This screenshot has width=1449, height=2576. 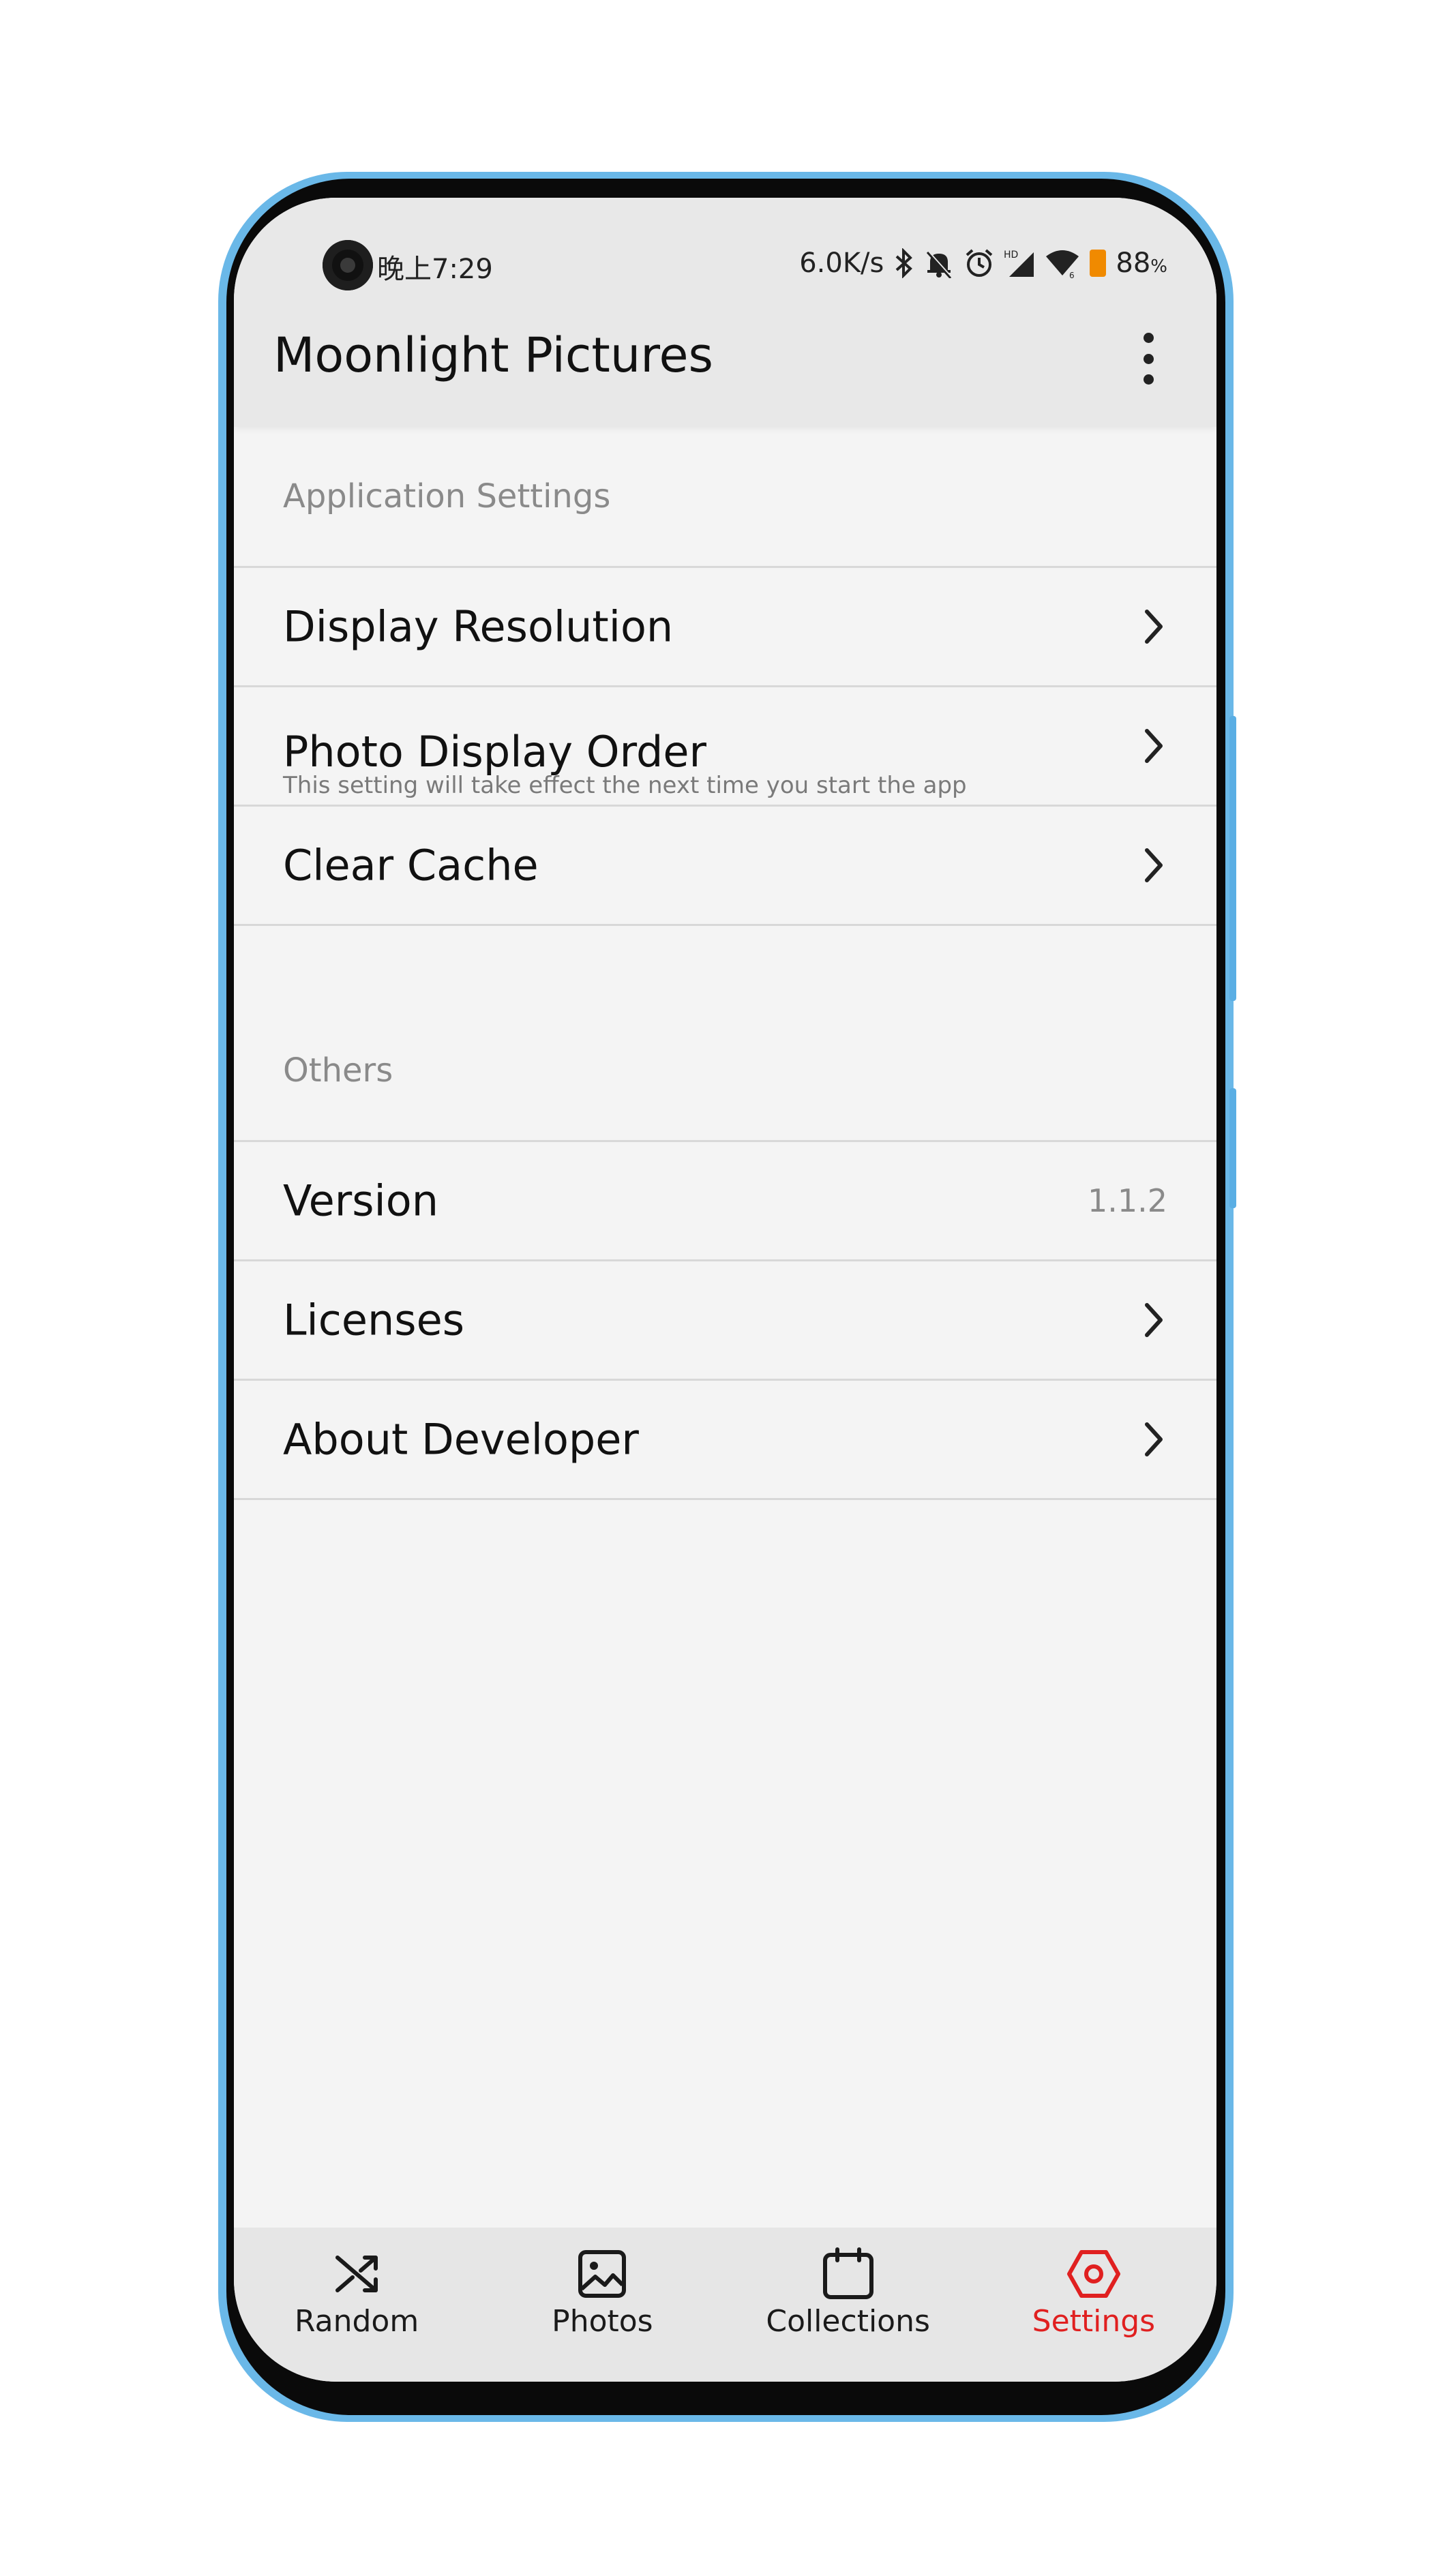 What do you see at coordinates (1141, 263) in the screenshot?
I see `battery-percent: 88%` at bounding box center [1141, 263].